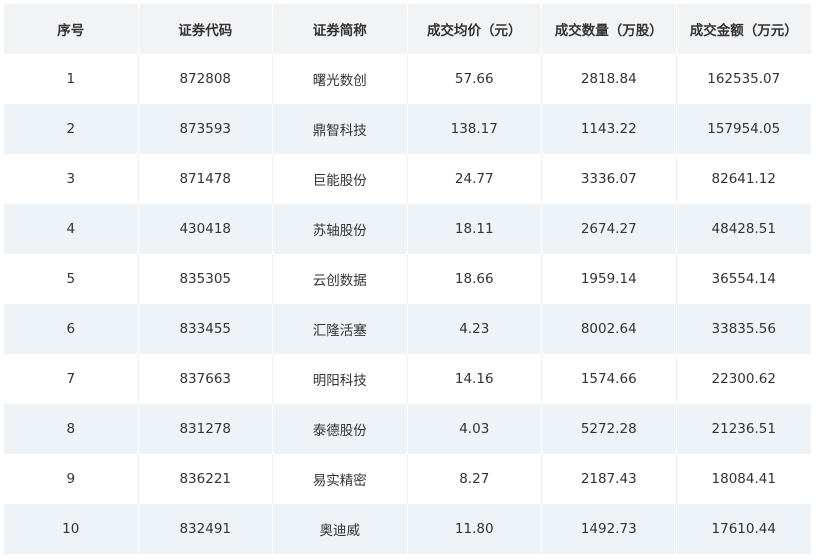  What do you see at coordinates (474, 529) in the screenshot?
I see `cell-avg-price: 11.80` at bounding box center [474, 529].